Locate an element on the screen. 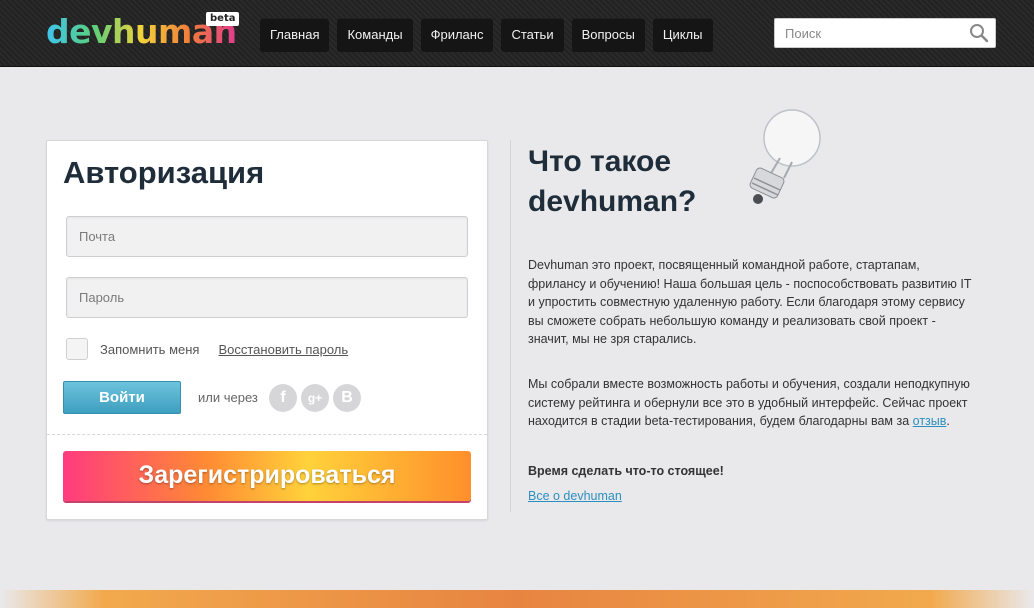 Image resolution: width=1034 pixels, height=608 pixels. card-divider is located at coordinates (267, 434).